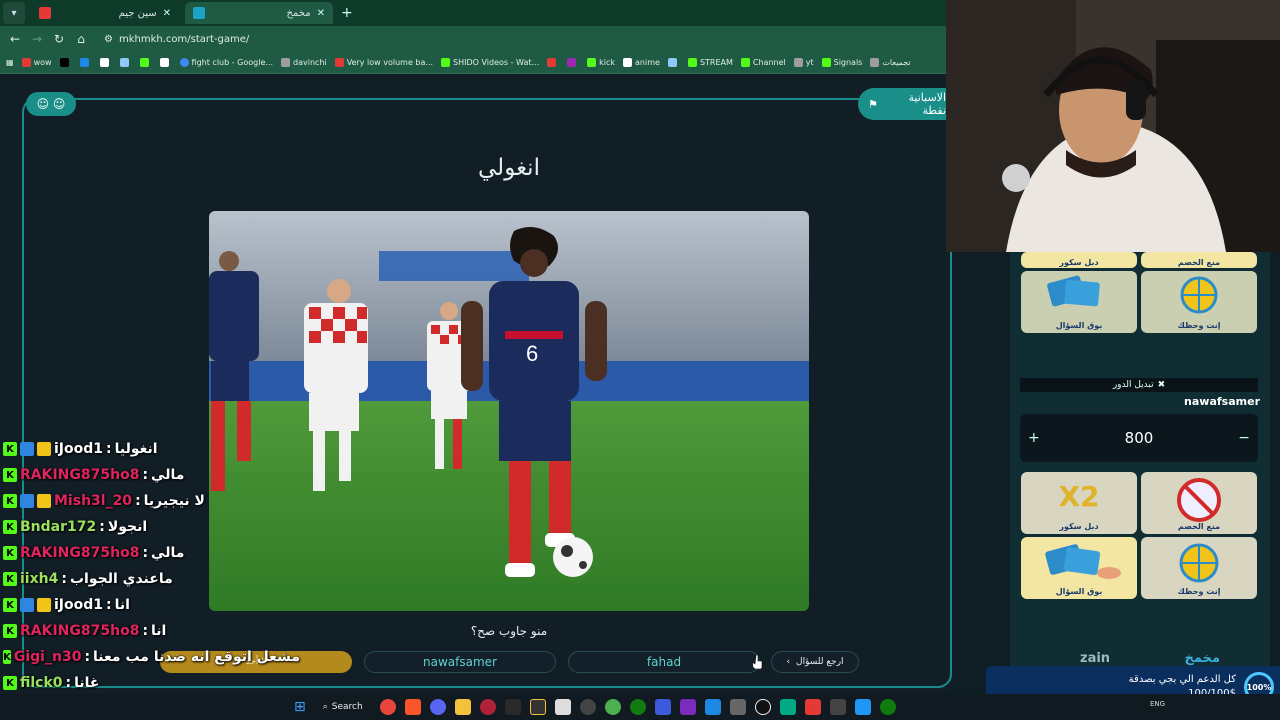  Describe the element at coordinates (437, 707) in the screenshot. I see `discord-icon` at that location.